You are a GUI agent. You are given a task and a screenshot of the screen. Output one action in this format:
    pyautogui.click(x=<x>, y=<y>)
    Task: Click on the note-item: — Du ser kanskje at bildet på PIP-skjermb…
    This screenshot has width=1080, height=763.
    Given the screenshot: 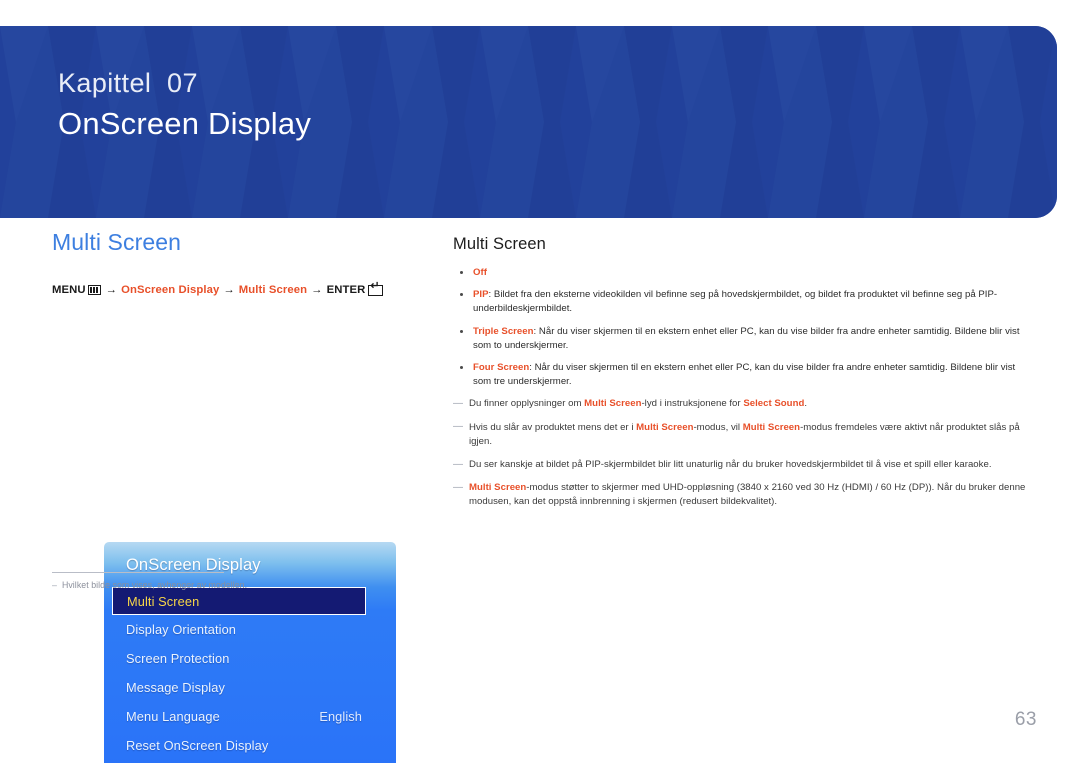 What is the action you would take?
    pyautogui.click(x=742, y=465)
    